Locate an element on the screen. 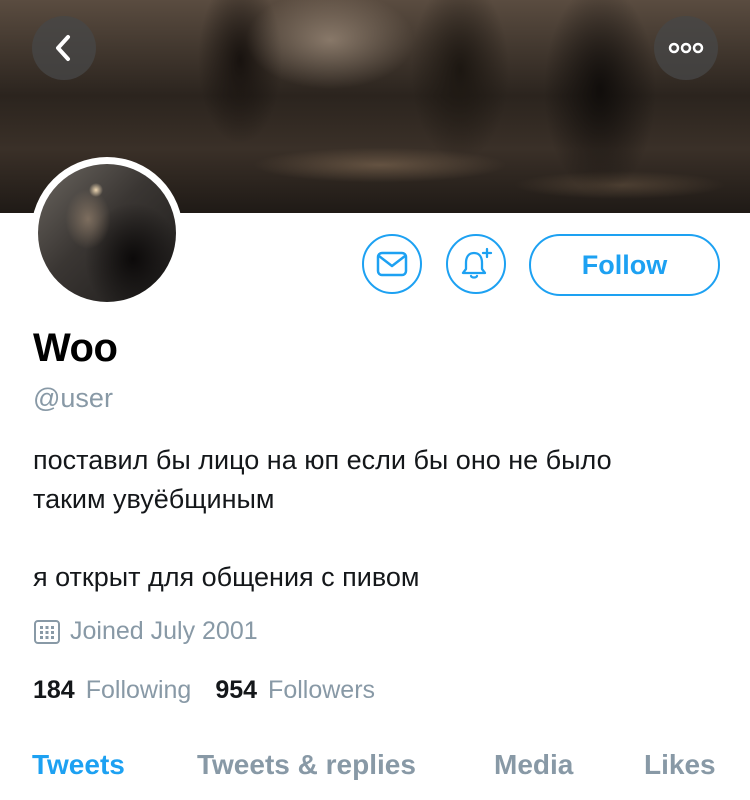 The height and width of the screenshot is (800, 750). chevron-left-icon is located at coordinates (63, 48).